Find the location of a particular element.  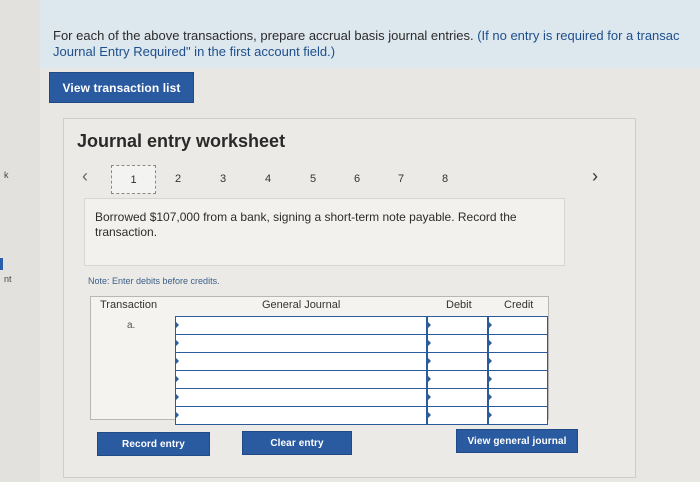

chevron-left-icon: ‹ is located at coordinates (85, 176).